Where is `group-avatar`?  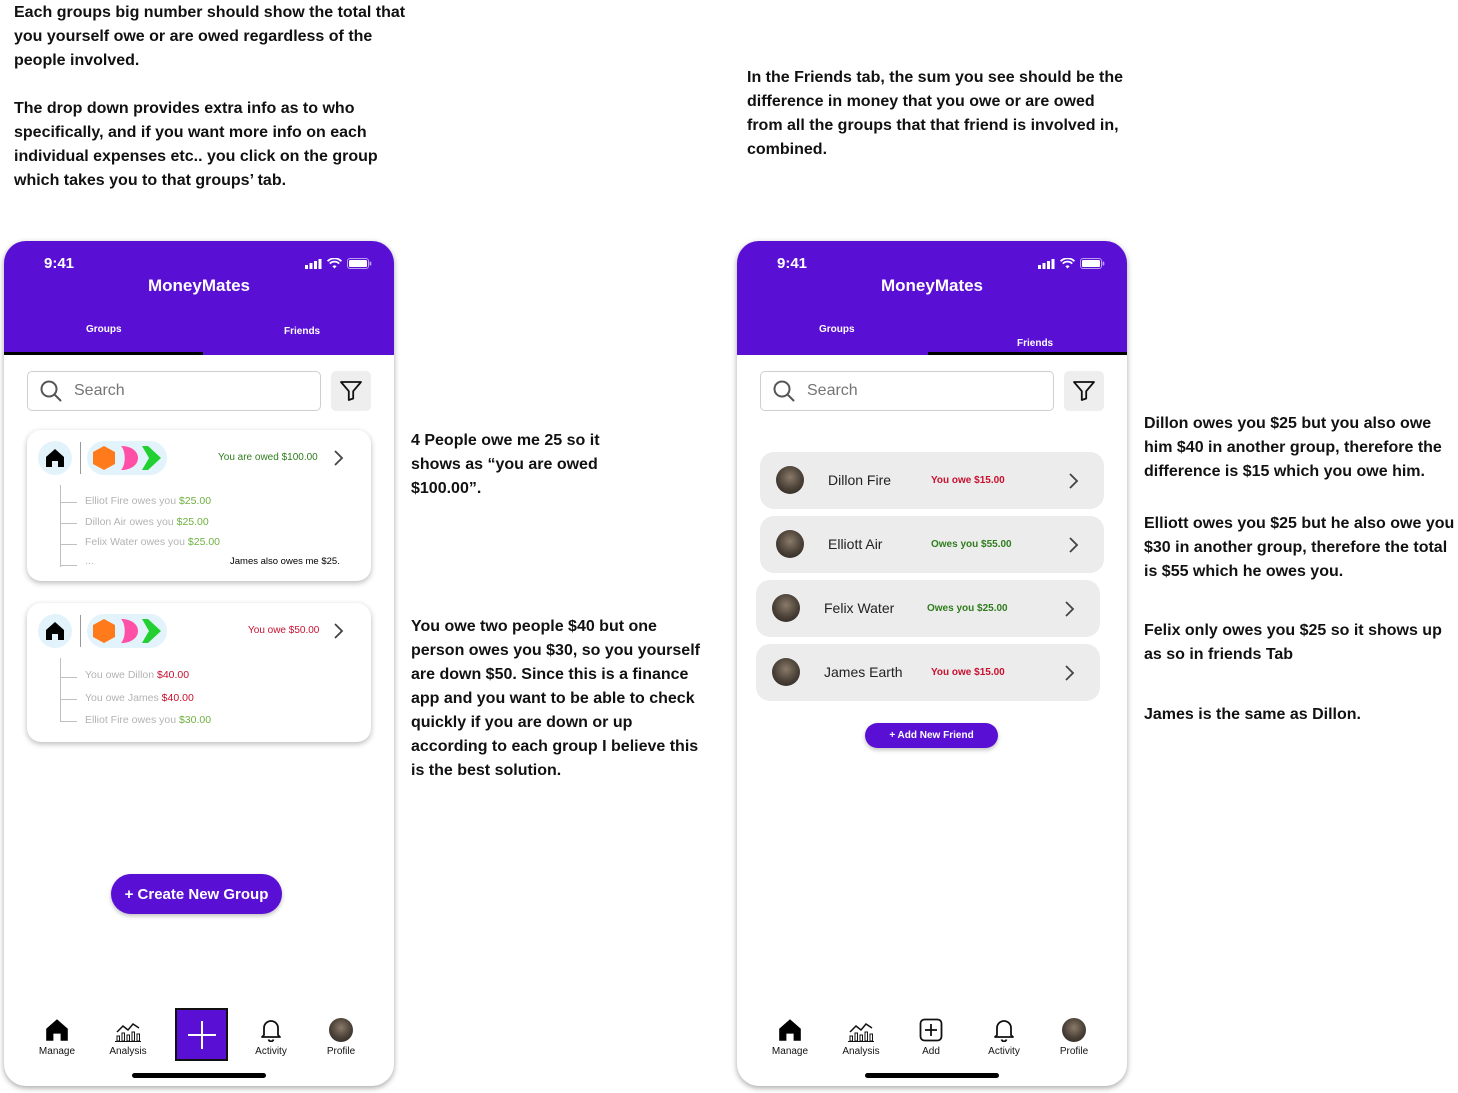
group-avatar is located at coordinates (55, 458).